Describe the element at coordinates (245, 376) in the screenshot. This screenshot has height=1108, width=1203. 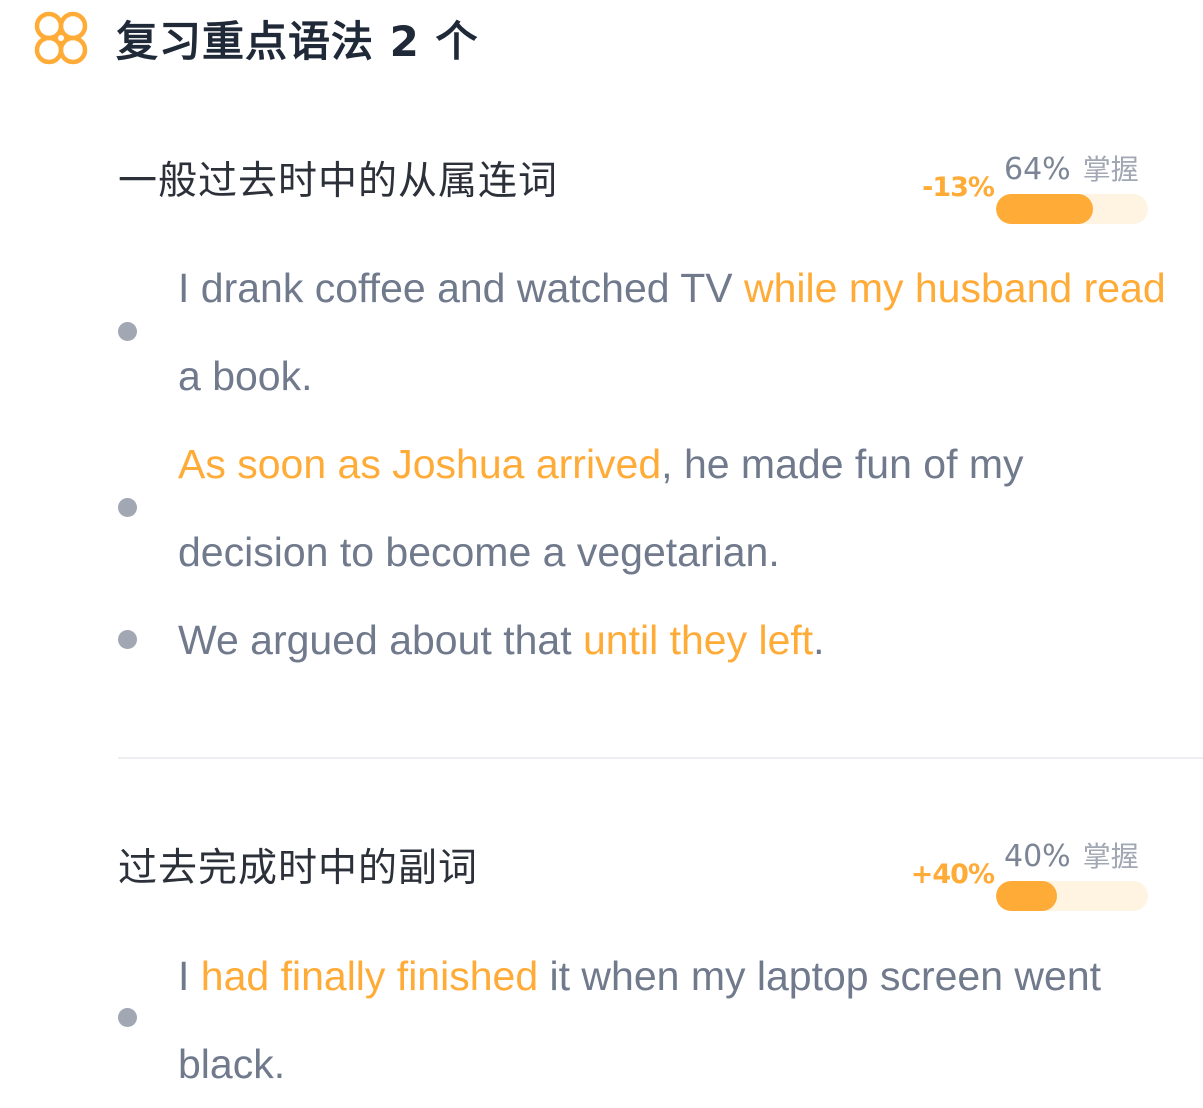
I see `sentence-text: a book.` at that location.